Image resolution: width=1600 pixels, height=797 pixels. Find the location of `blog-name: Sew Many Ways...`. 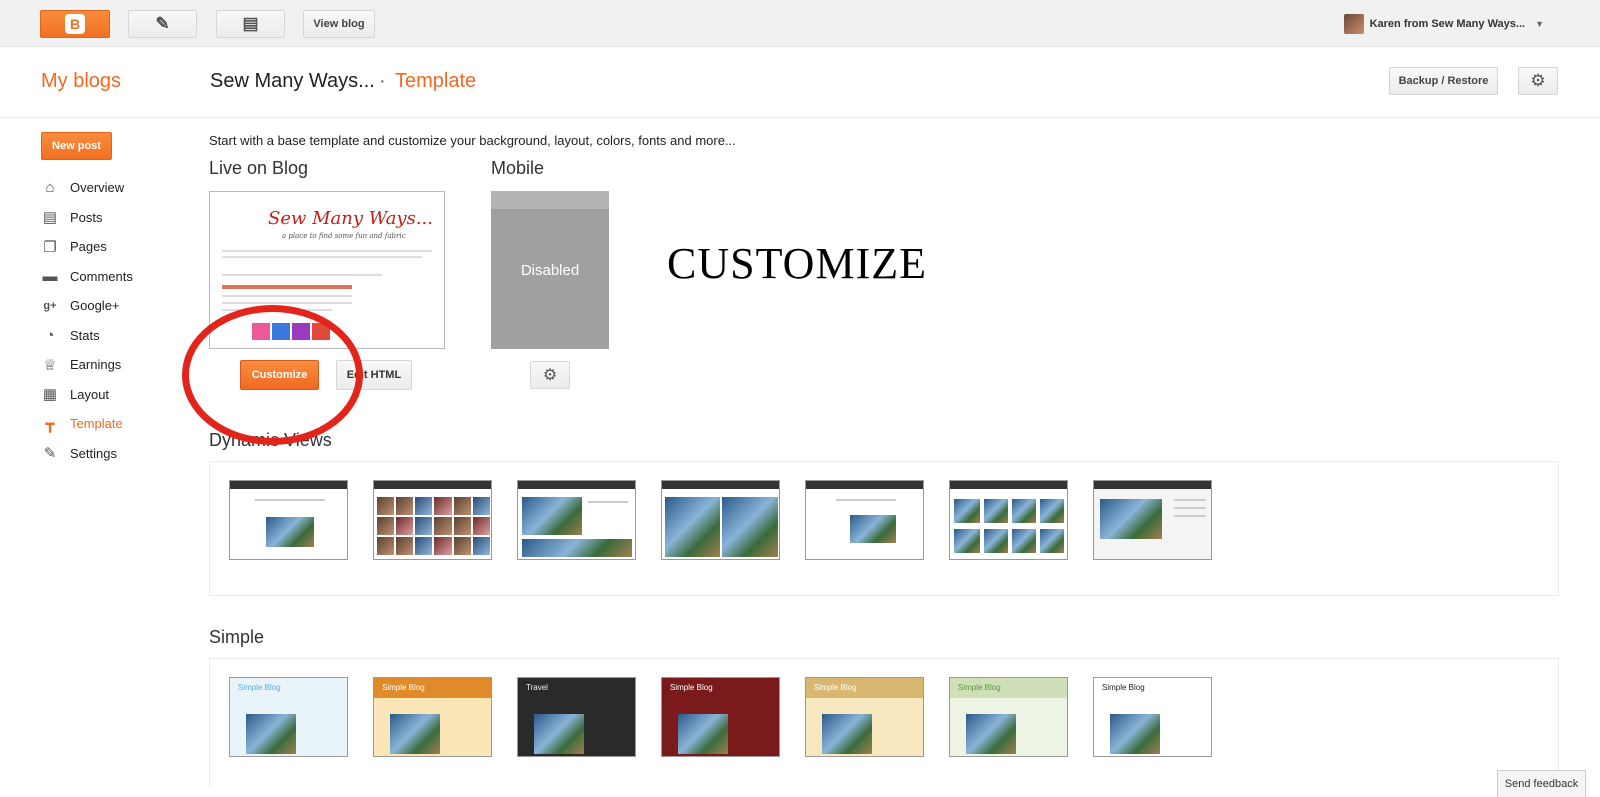

blog-name: Sew Many Ways... is located at coordinates (292, 81).